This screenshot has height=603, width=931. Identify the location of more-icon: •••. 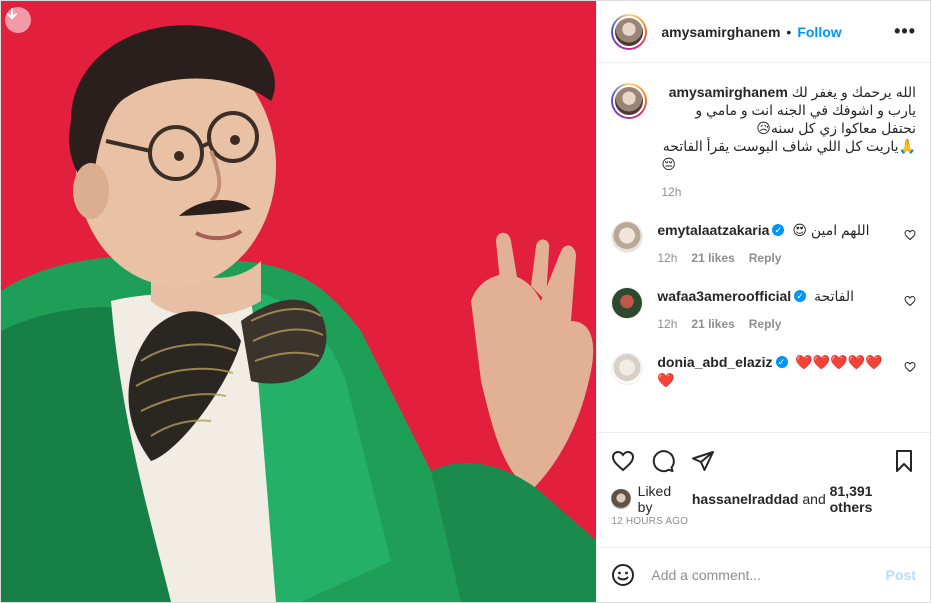
(905, 31).